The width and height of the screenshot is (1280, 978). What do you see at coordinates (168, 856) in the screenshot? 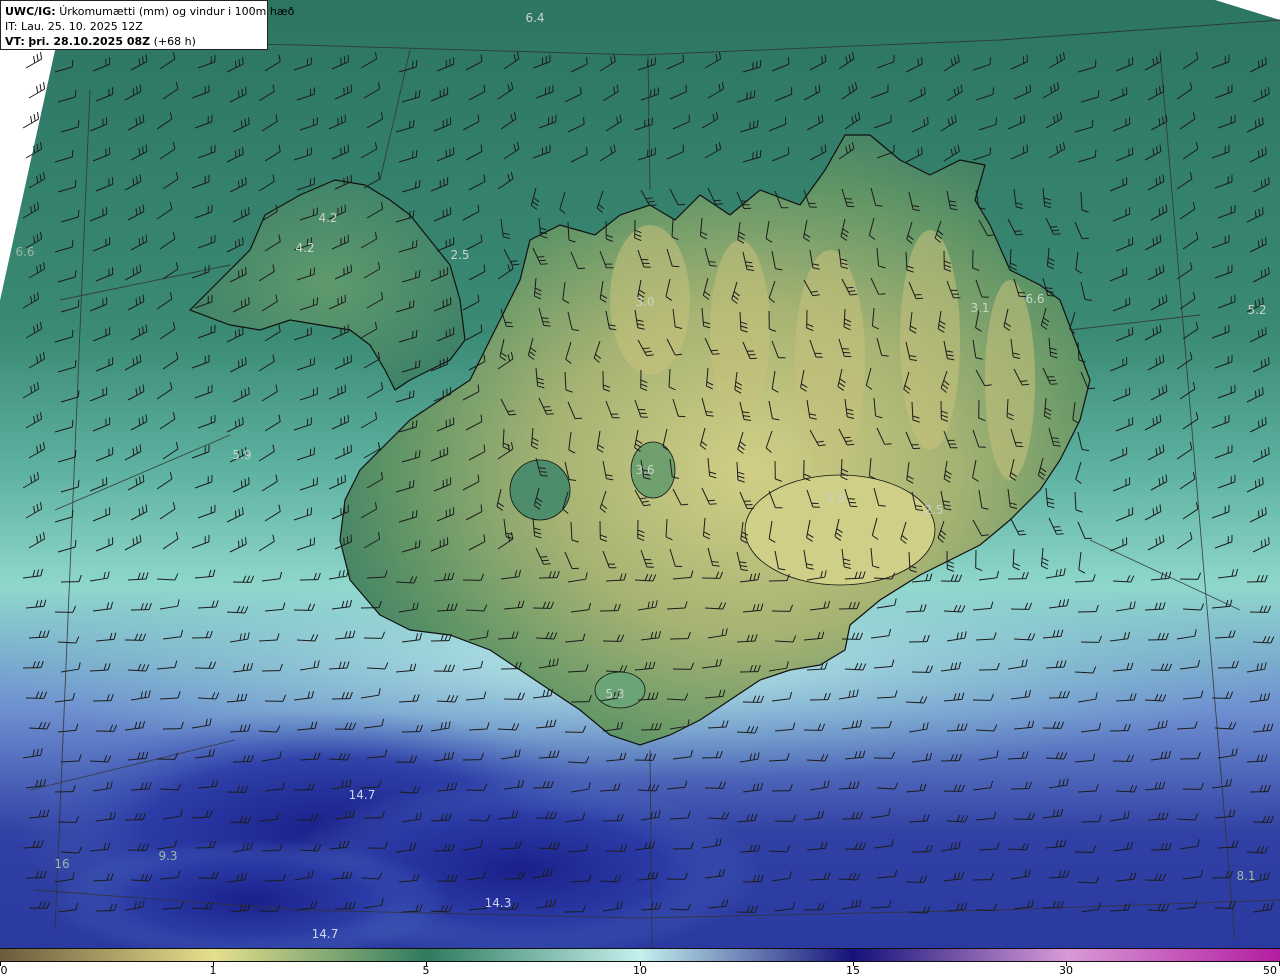
I see `map-value-label: 9.3` at bounding box center [168, 856].